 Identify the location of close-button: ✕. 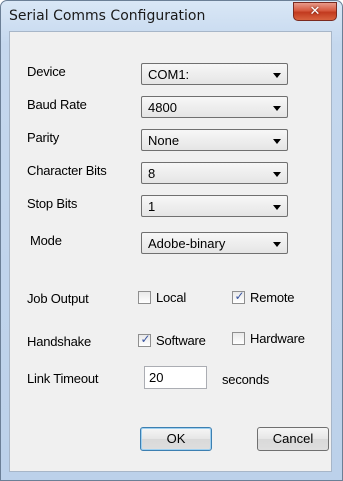
(315, 11).